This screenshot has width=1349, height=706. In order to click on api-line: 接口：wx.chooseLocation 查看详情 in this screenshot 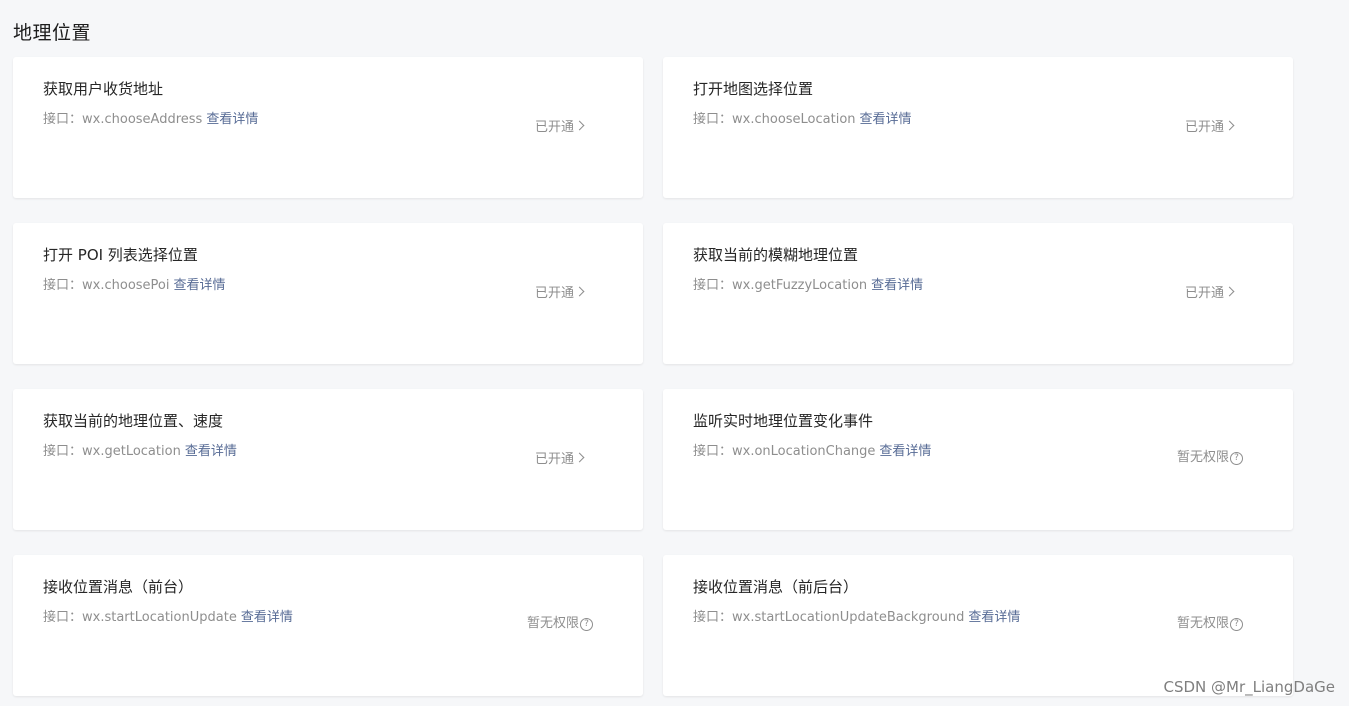, I will do `click(802, 120)`.